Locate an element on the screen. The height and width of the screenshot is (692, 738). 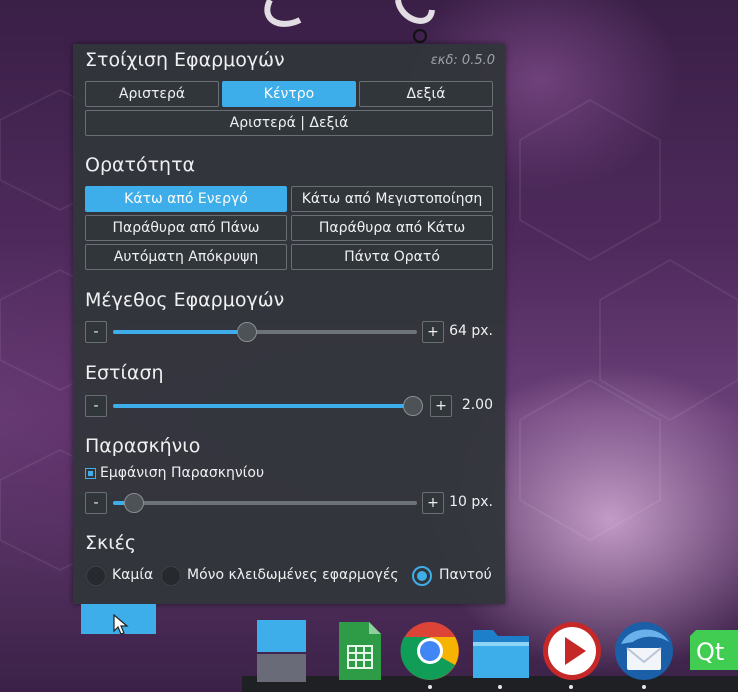
visibility-below-maximized-button: Κάτω από Μεγιστοποίηση is located at coordinates (392, 199).